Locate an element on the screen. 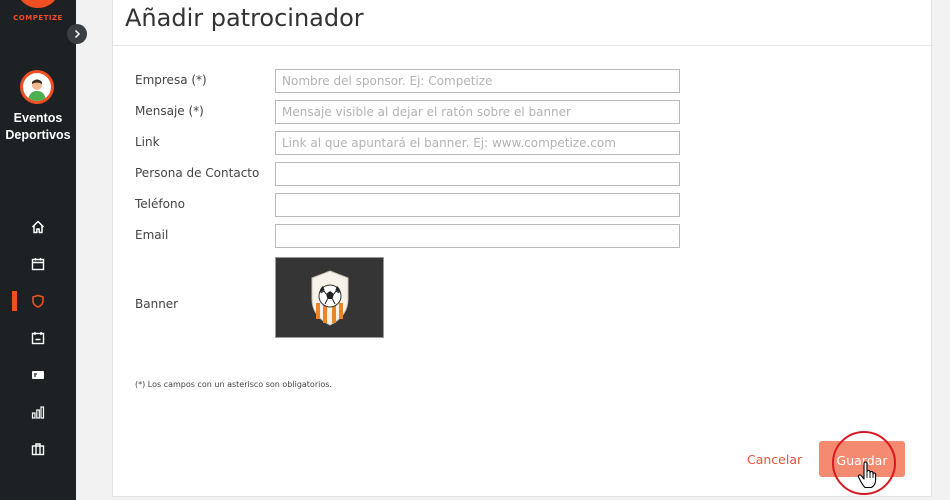 Image resolution: width=950 pixels, height=500 pixels. page-title: Añadir patrocinador is located at coordinates (244, 18).